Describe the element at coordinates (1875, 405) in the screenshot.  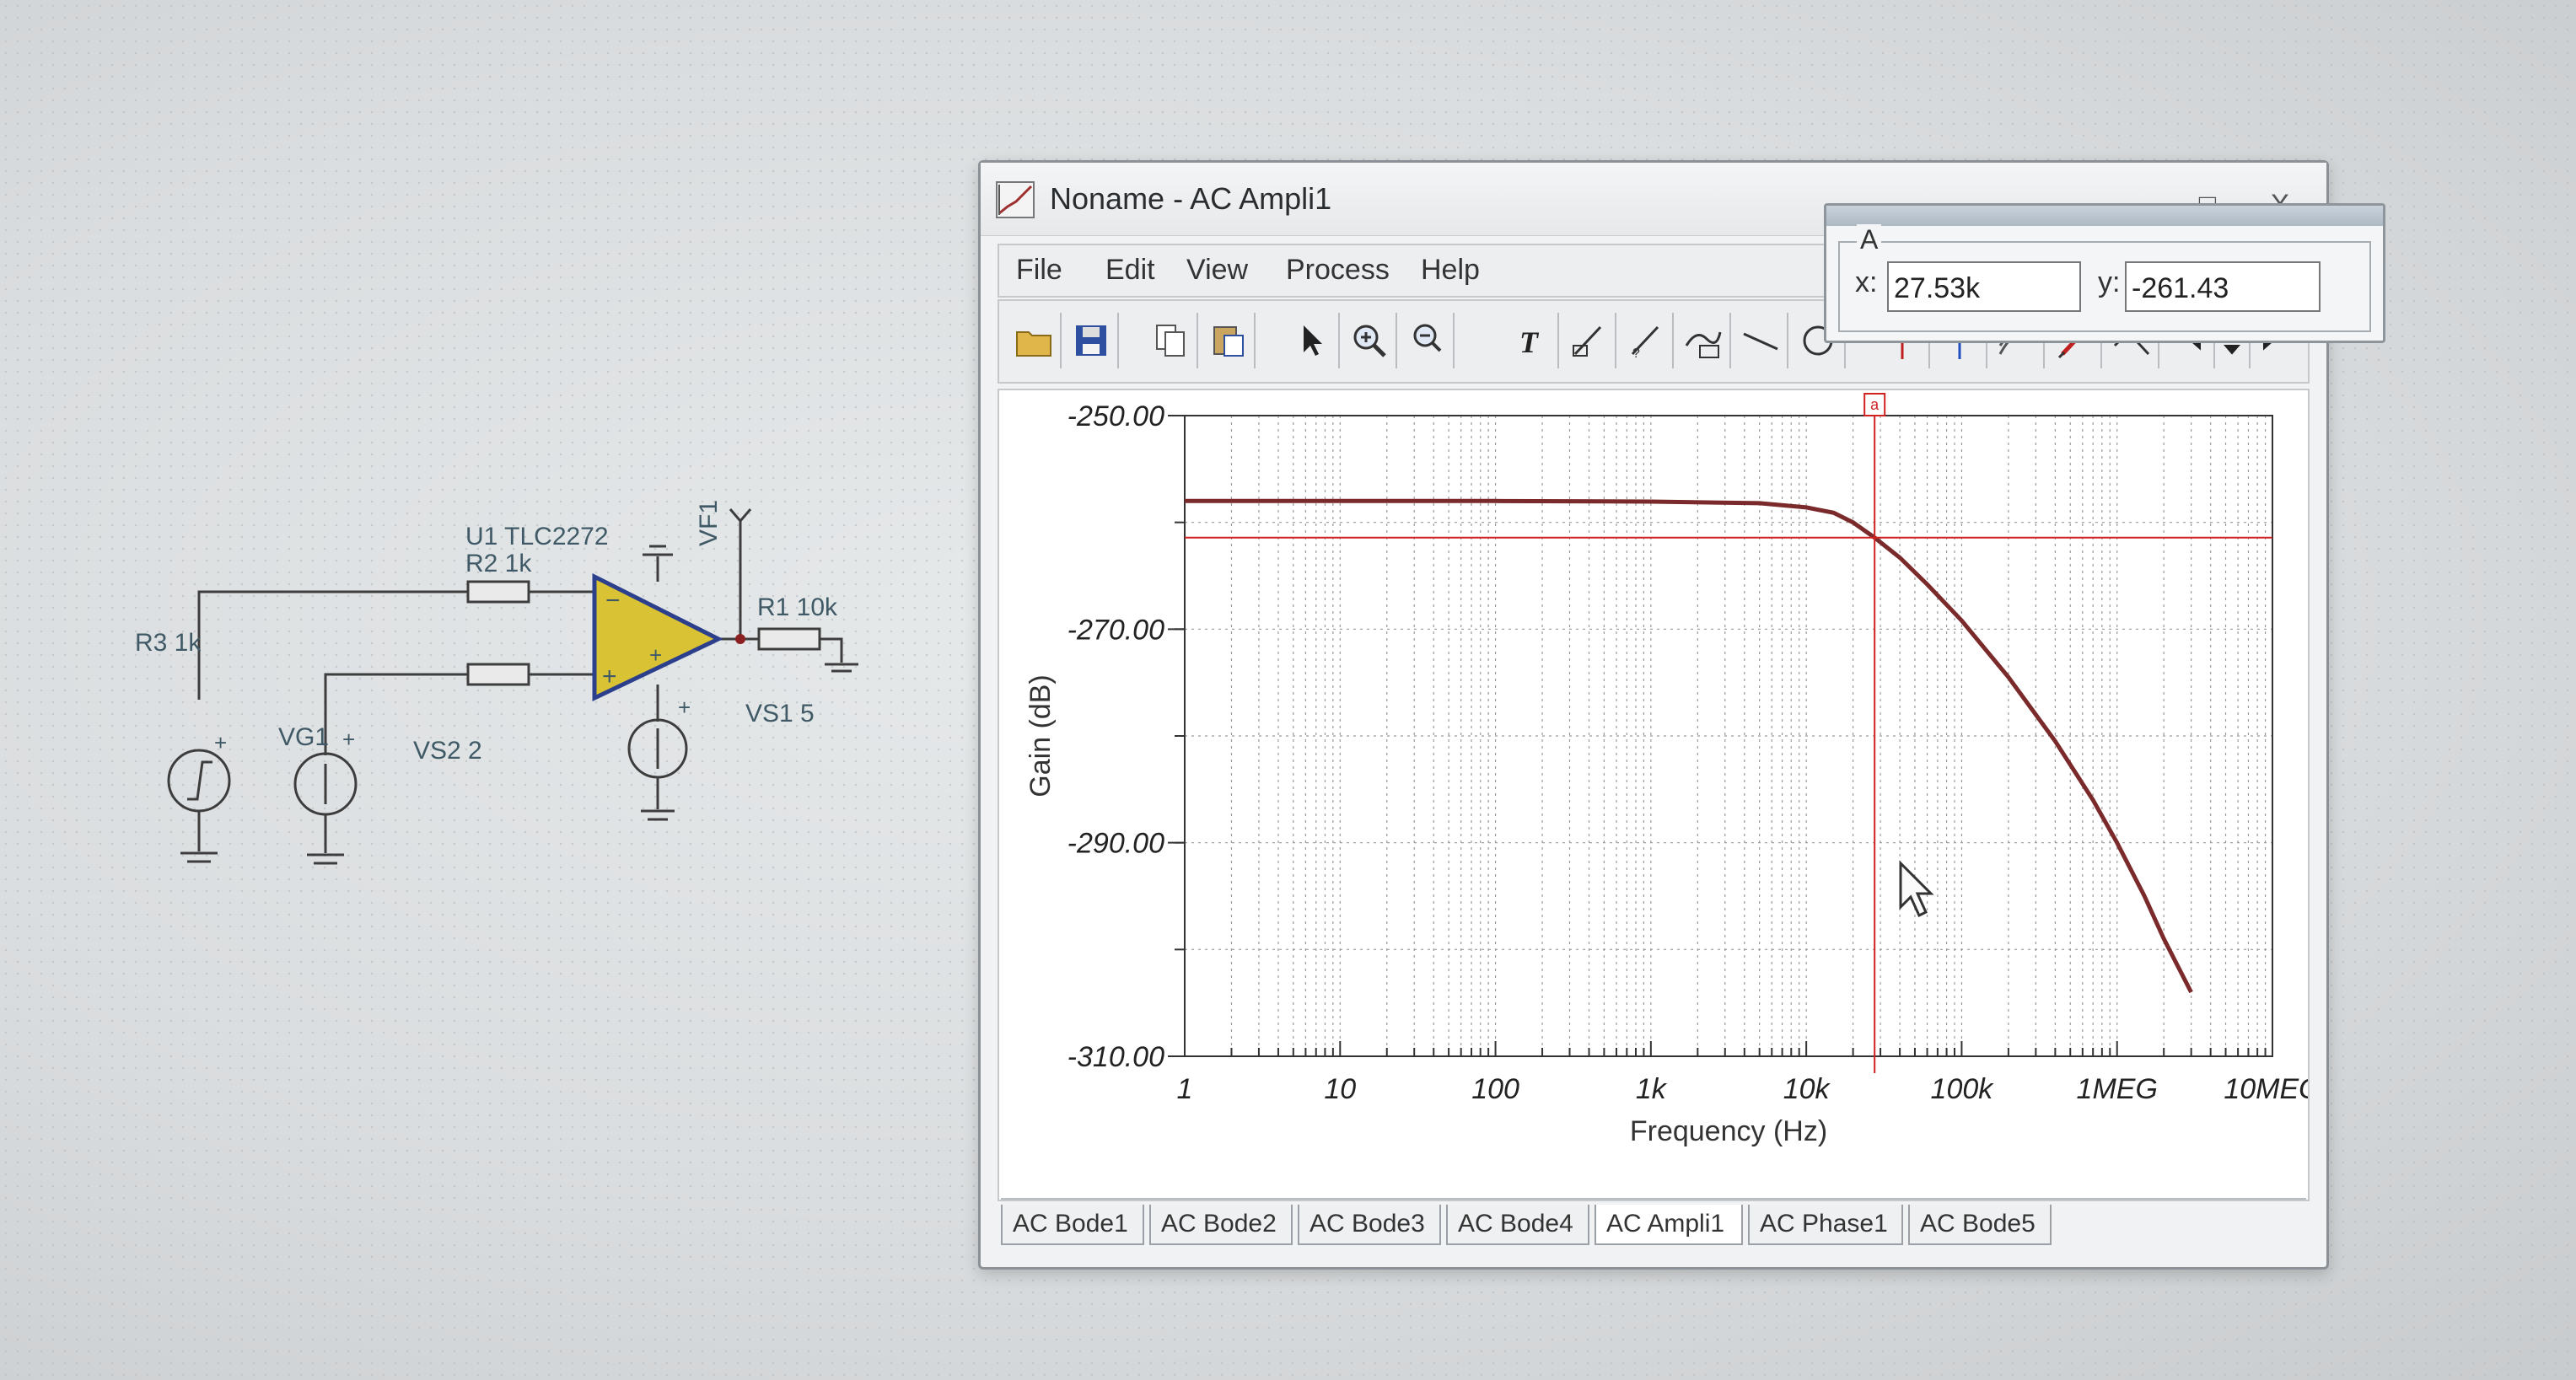
I see `cursor-marker-label: a` at that location.